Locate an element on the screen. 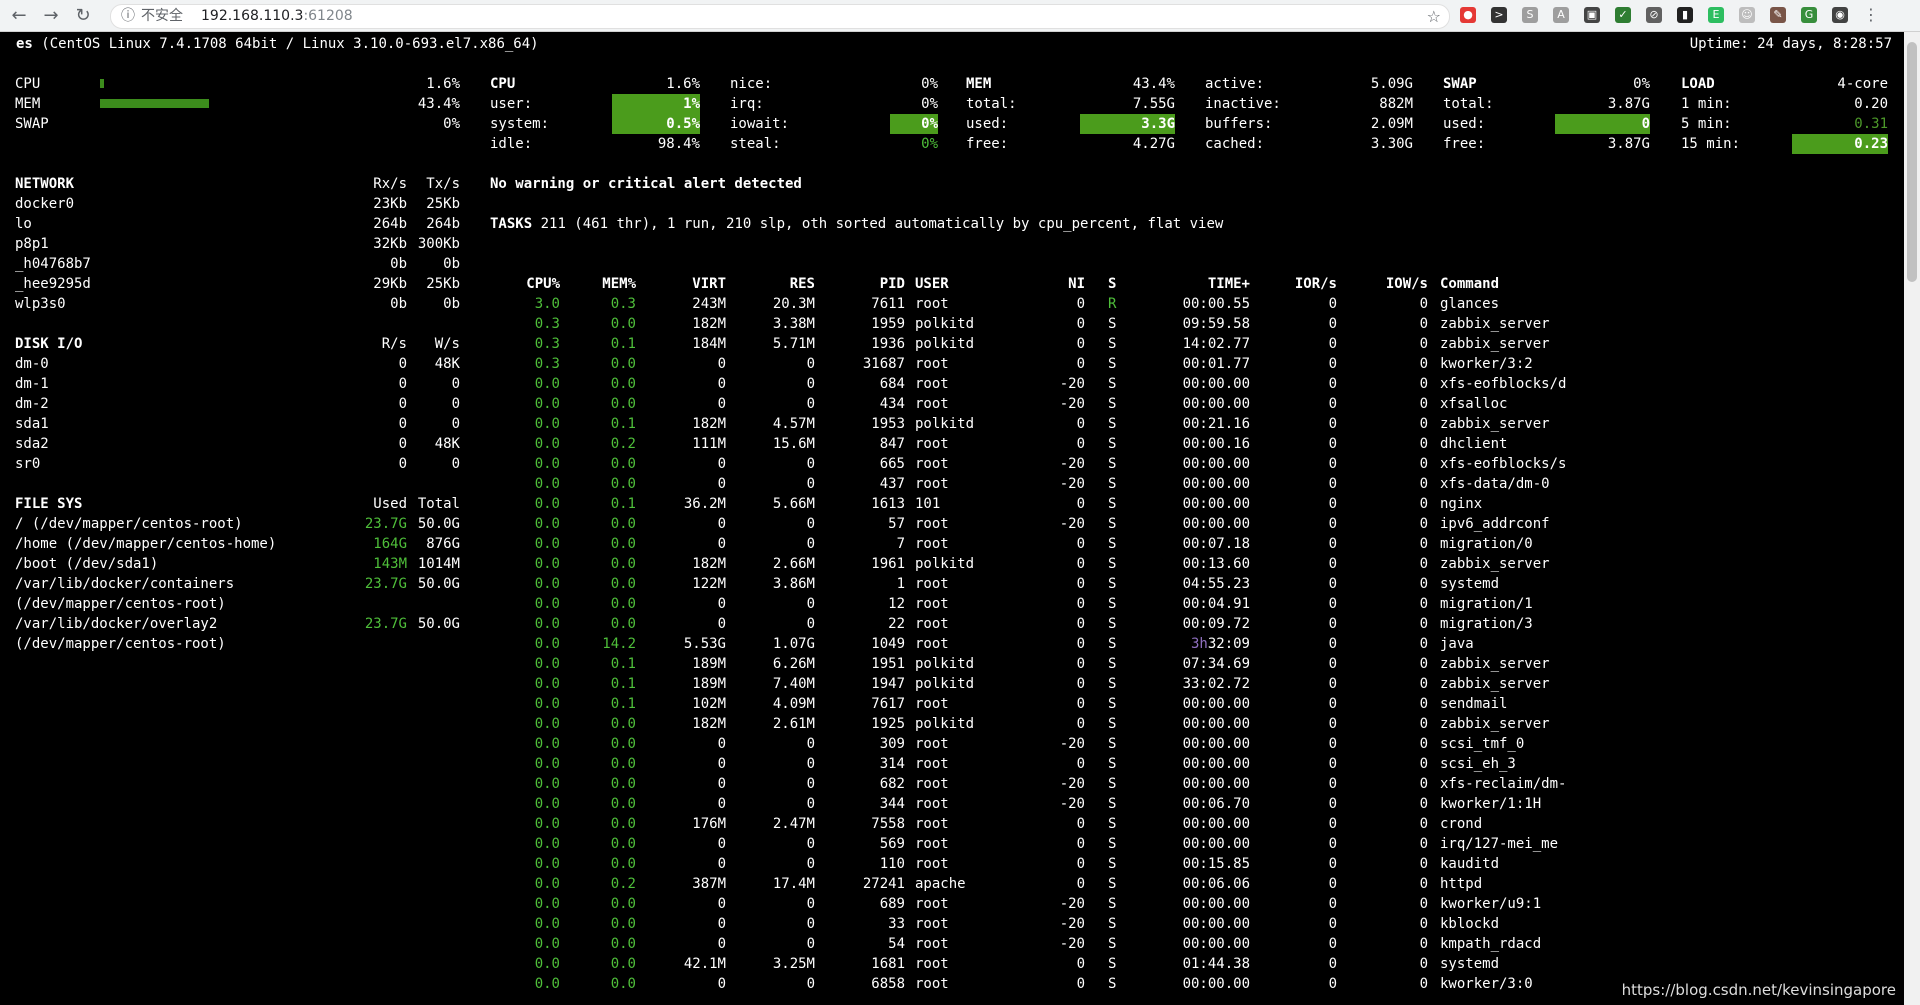  proc-mem: 14.2 is located at coordinates (619, 644).